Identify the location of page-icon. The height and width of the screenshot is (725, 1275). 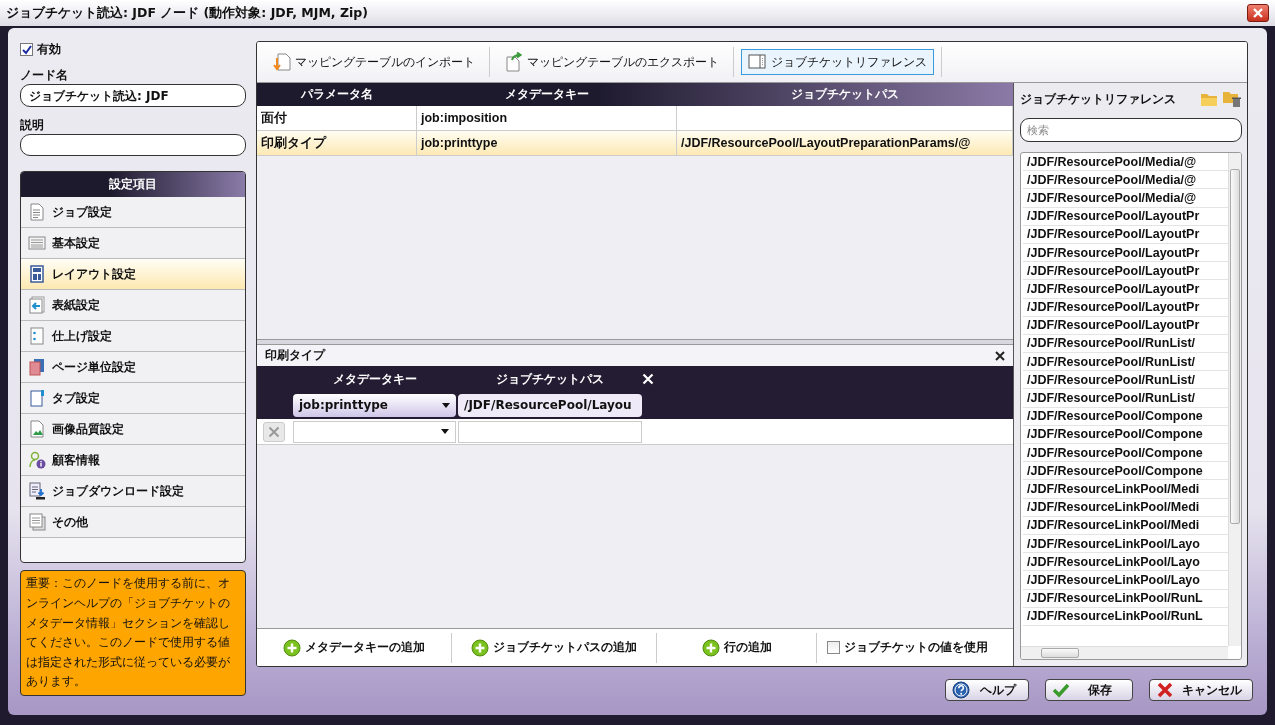
(37, 336).